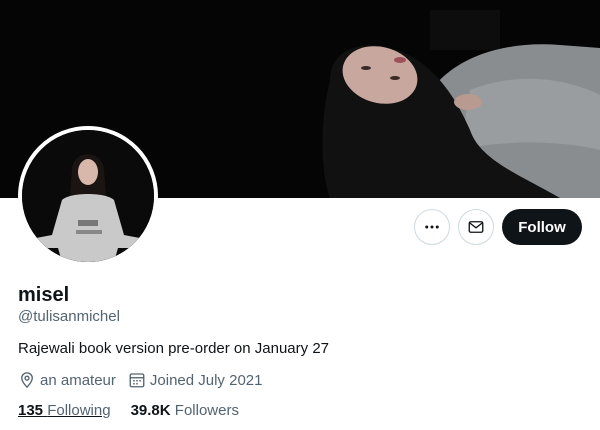  I want to click on user-handle: @tulisanmichel, so click(69, 316).